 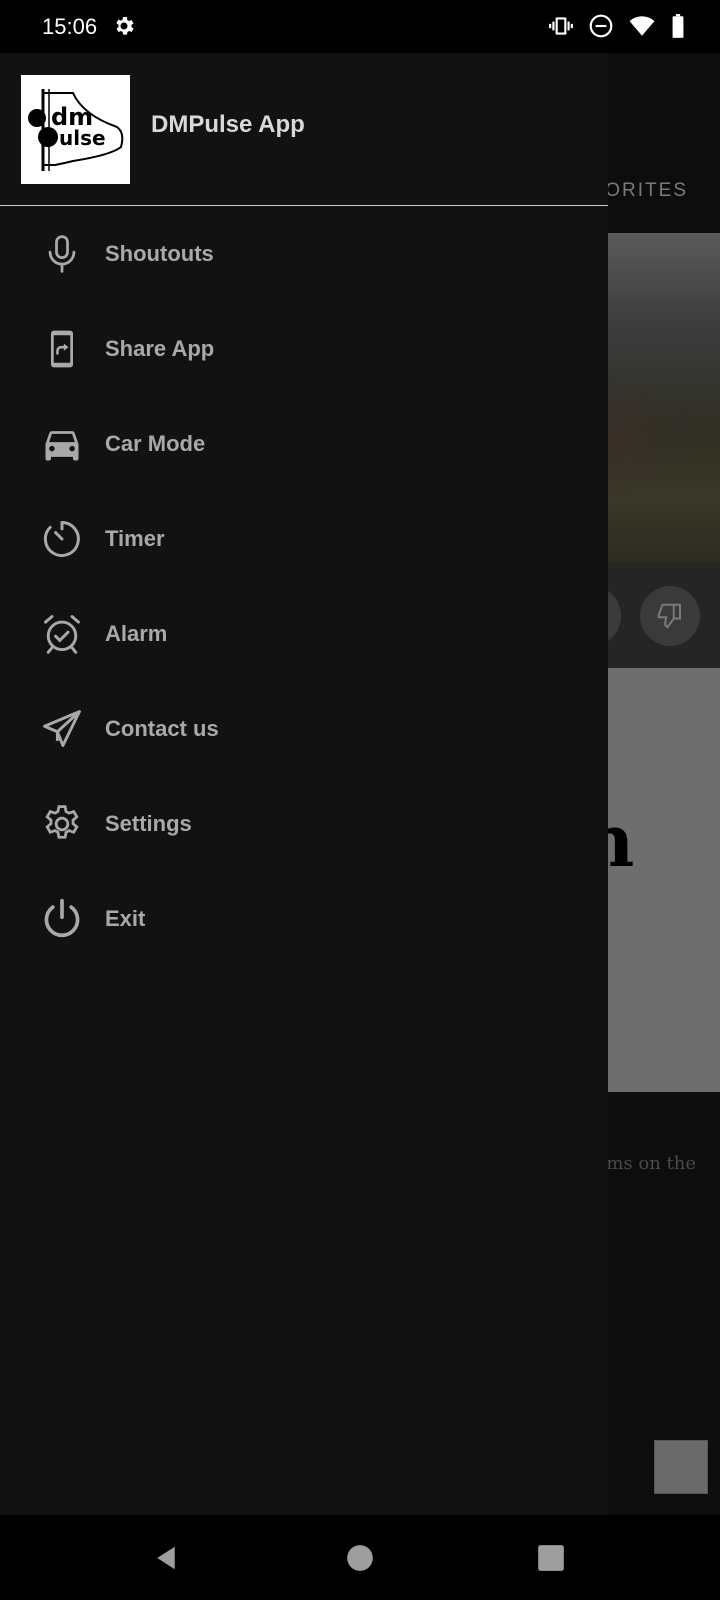 I want to click on menu-item-exit: Exit, so click(x=304, y=919).